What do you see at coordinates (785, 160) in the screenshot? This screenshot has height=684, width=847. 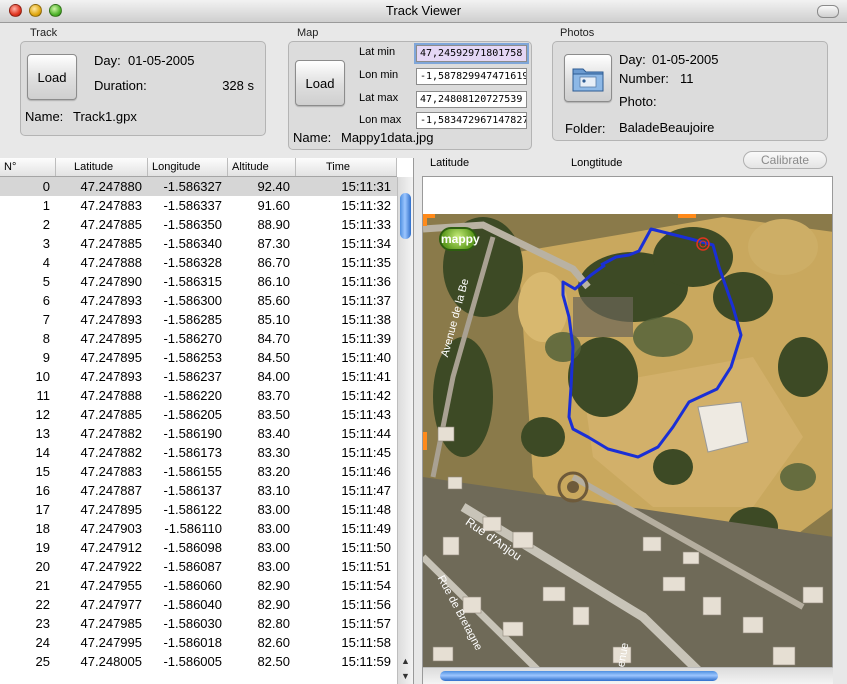 I see `calibrate-button: Calibrate` at bounding box center [785, 160].